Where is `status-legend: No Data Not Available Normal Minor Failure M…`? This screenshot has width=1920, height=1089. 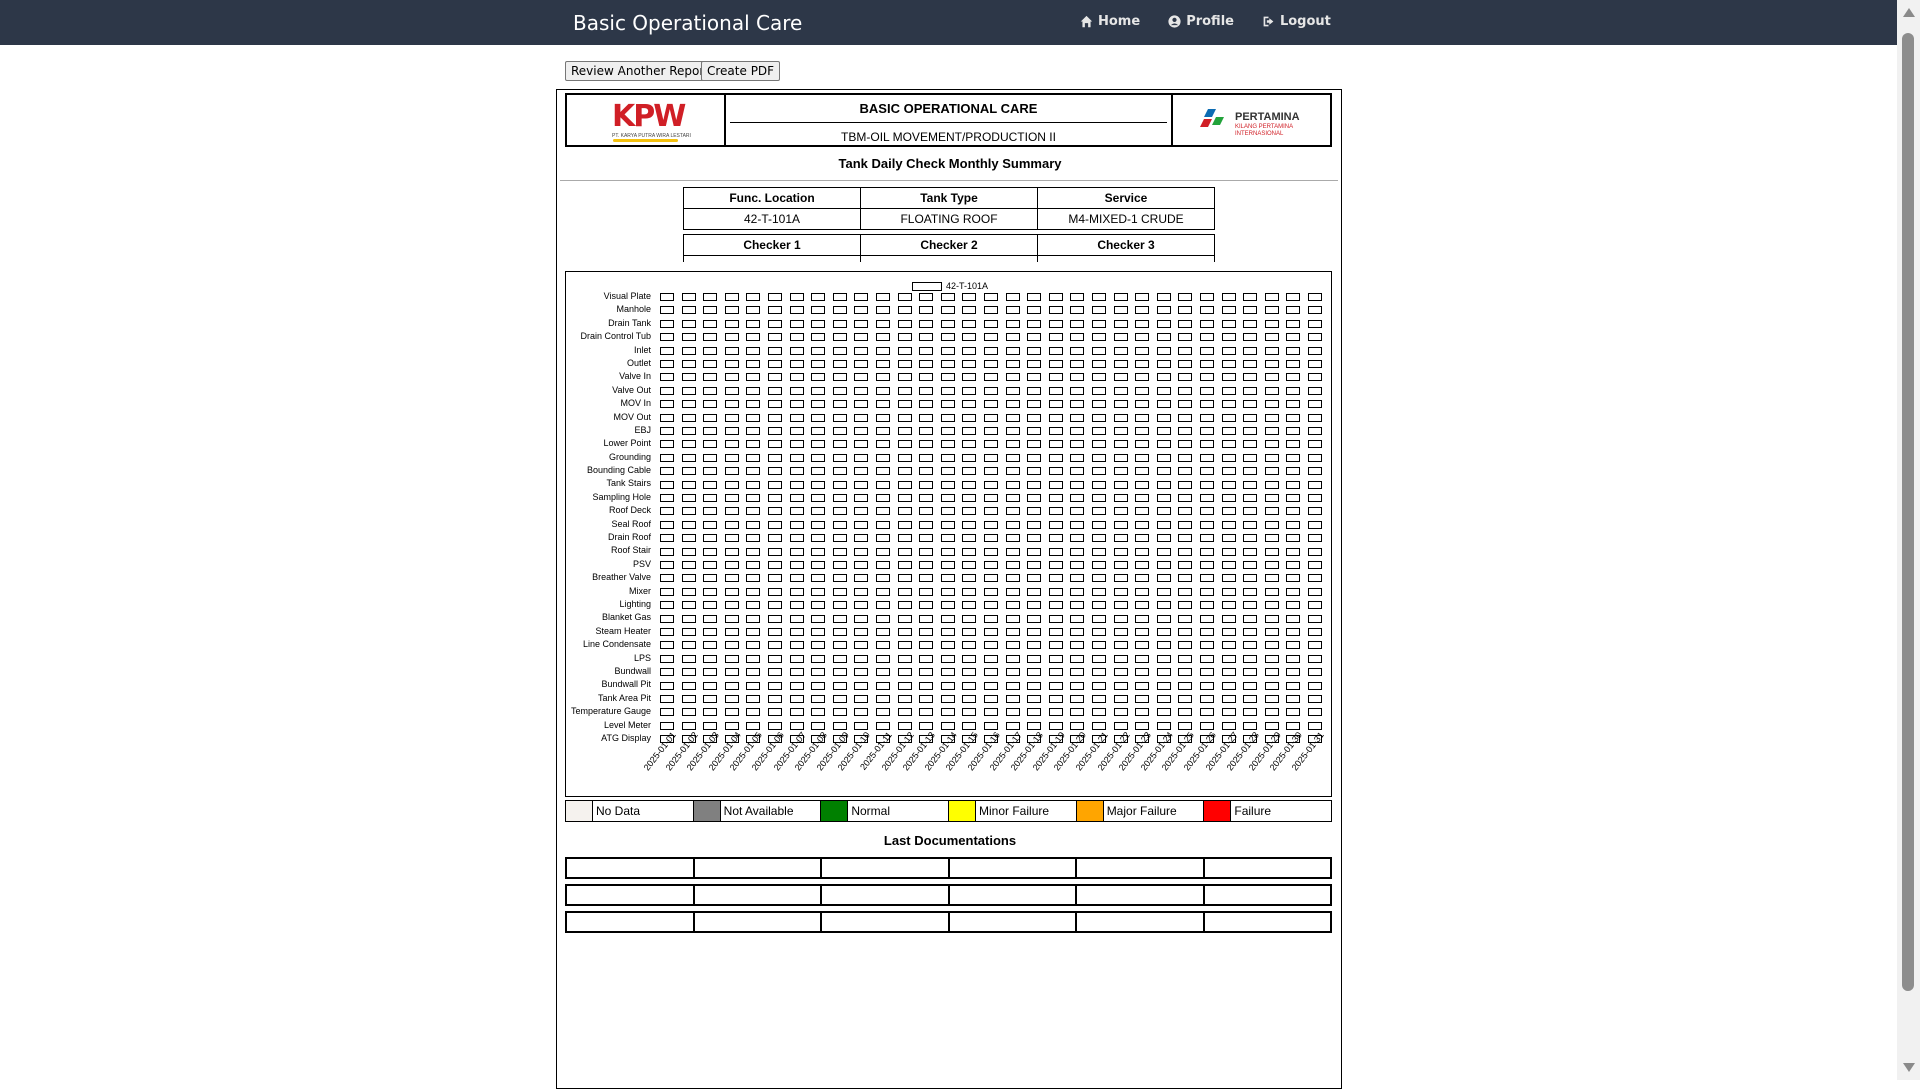
status-legend: No Data Not Available Normal Minor Failure M… is located at coordinates (948, 811).